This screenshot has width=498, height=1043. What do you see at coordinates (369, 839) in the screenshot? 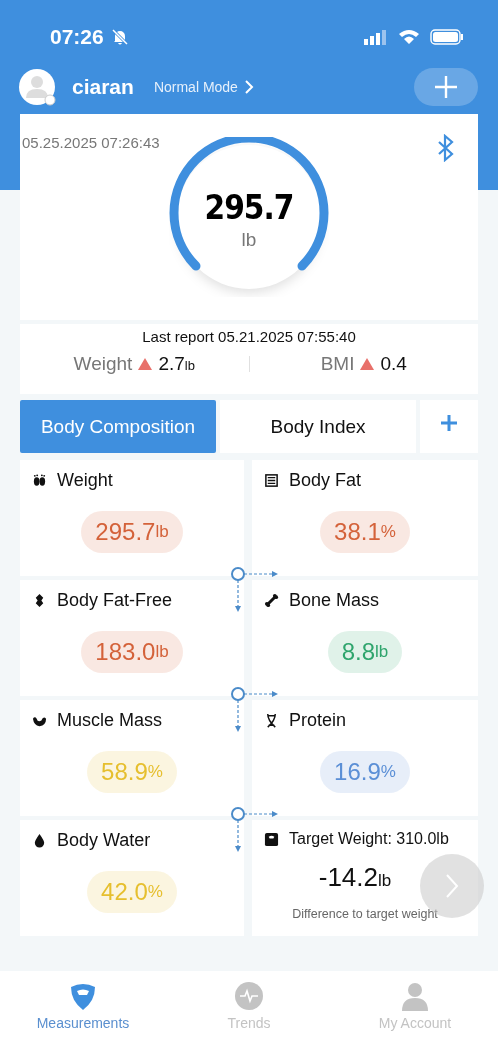
I see `target-label: Target Weight: 310.0lb` at bounding box center [369, 839].